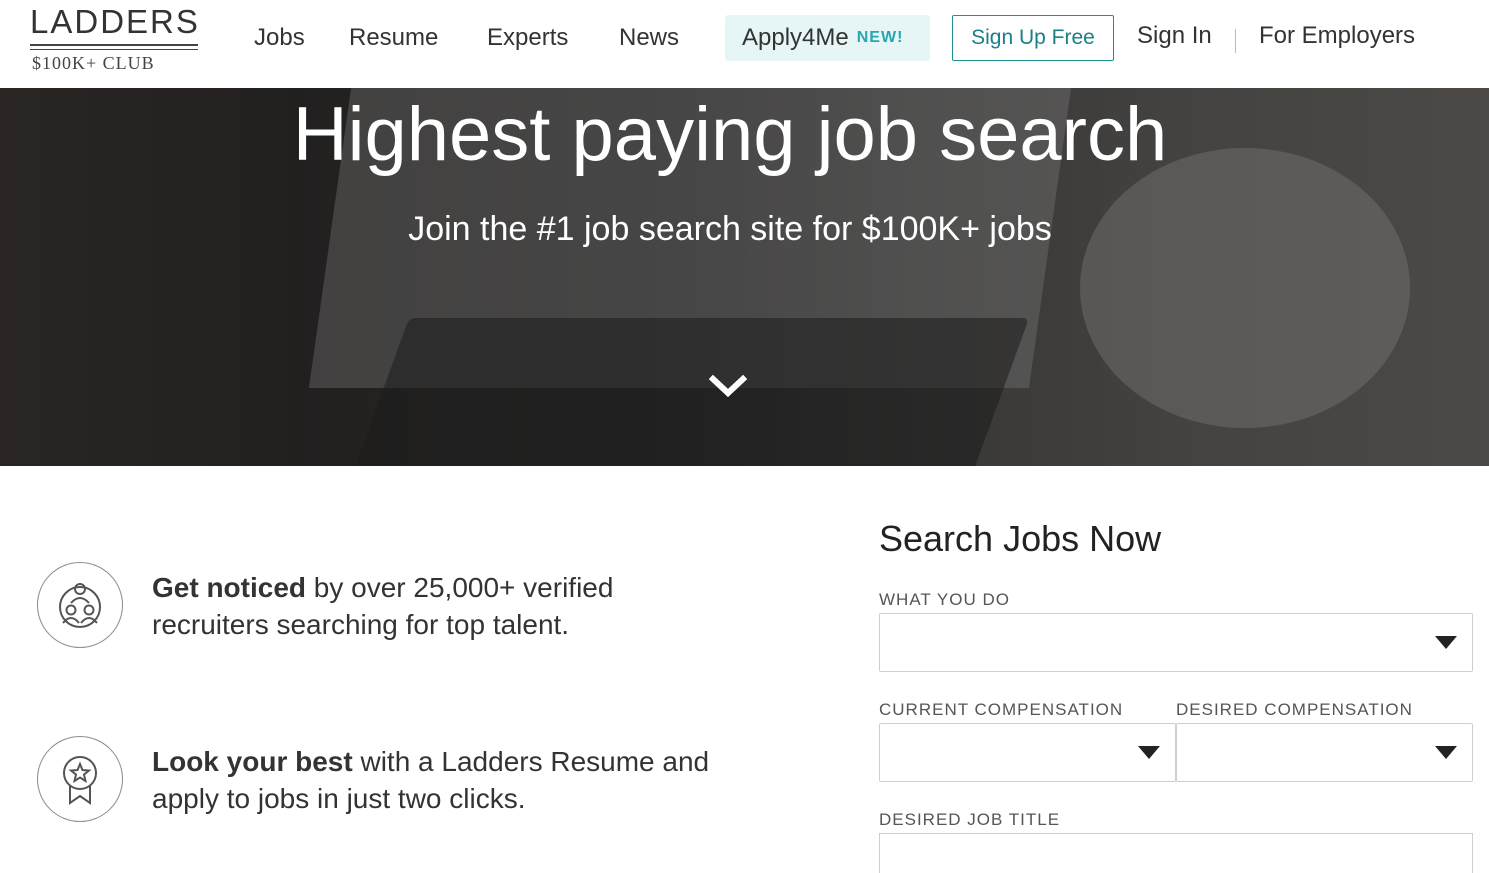 The width and height of the screenshot is (1489, 873). I want to click on hero-title: Highest paying job search, so click(730, 134).